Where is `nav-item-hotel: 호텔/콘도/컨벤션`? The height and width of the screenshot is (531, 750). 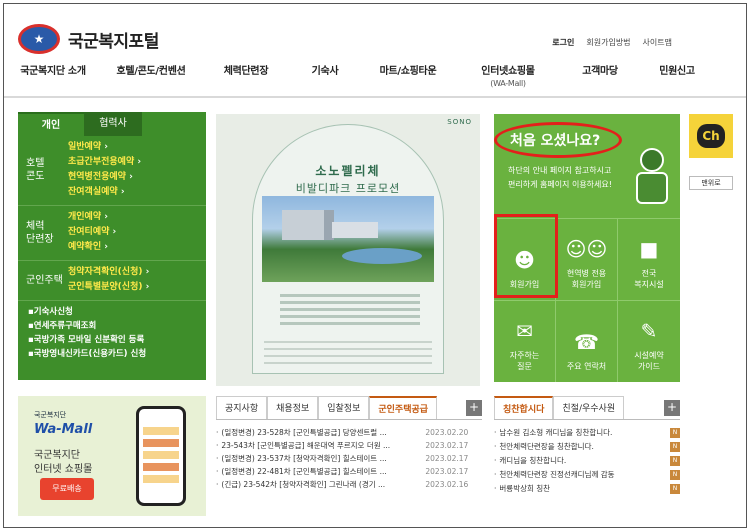
nav-item-hotel: 호텔/콘도/컨벤션 is located at coordinates (151, 78).